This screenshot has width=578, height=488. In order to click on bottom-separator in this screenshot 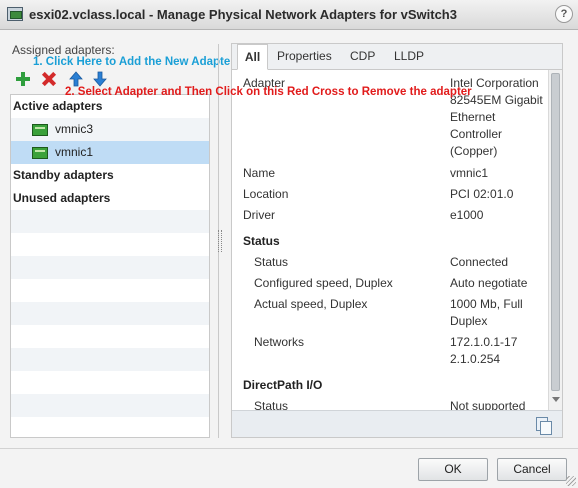, I will do `click(289, 448)`.